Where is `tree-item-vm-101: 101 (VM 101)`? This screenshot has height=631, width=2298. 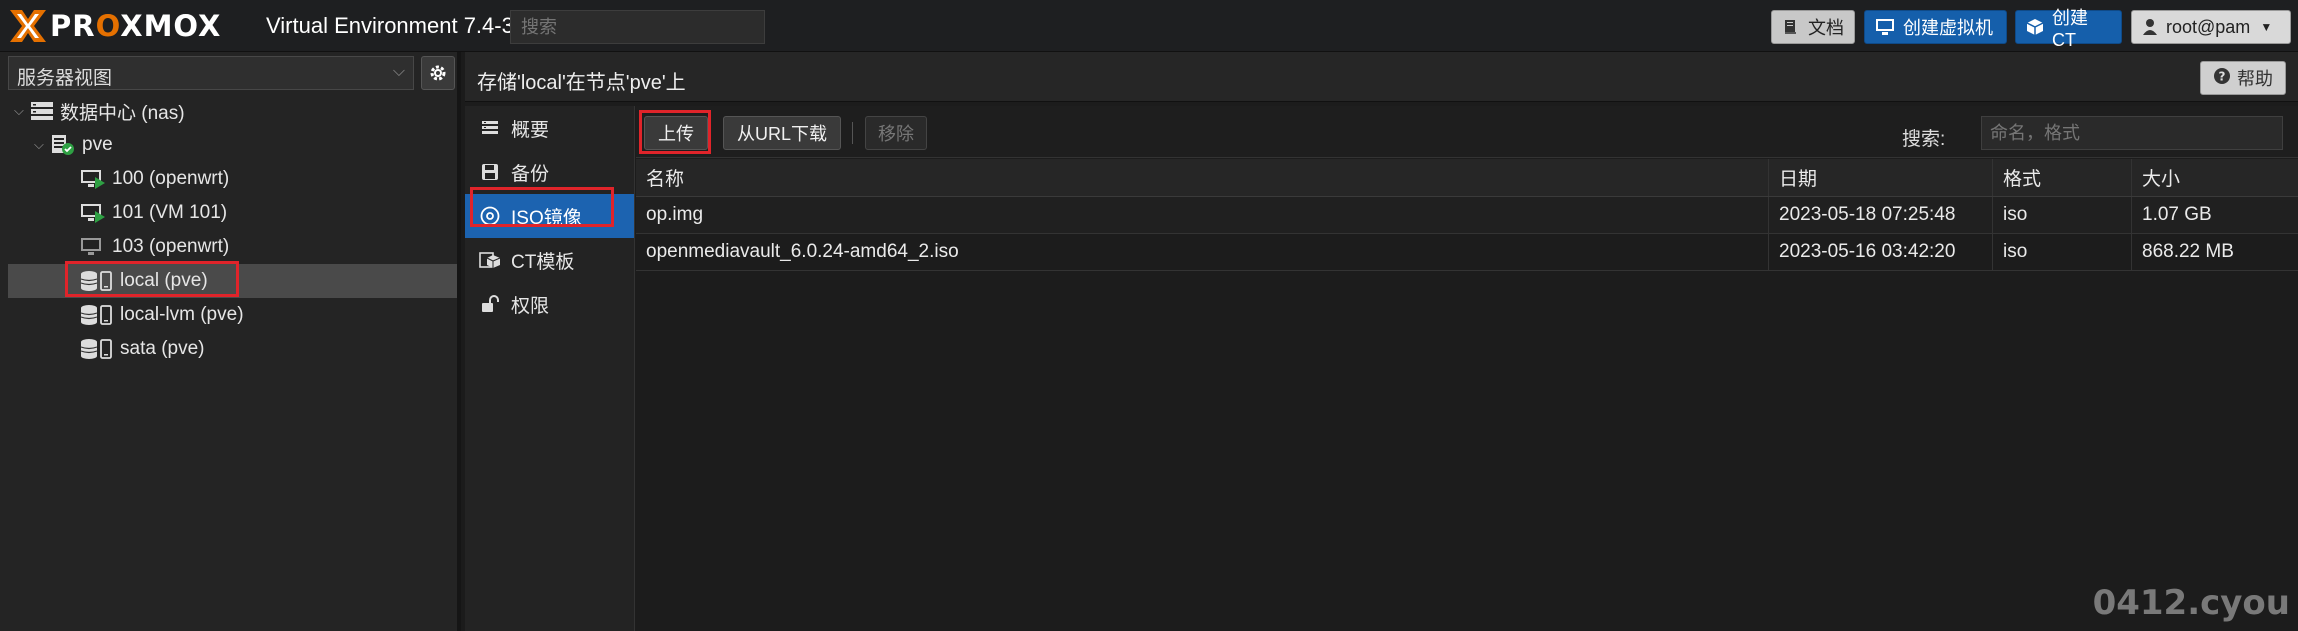
tree-item-vm-101: 101 (VM 101) is located at coordinates (232, 213).